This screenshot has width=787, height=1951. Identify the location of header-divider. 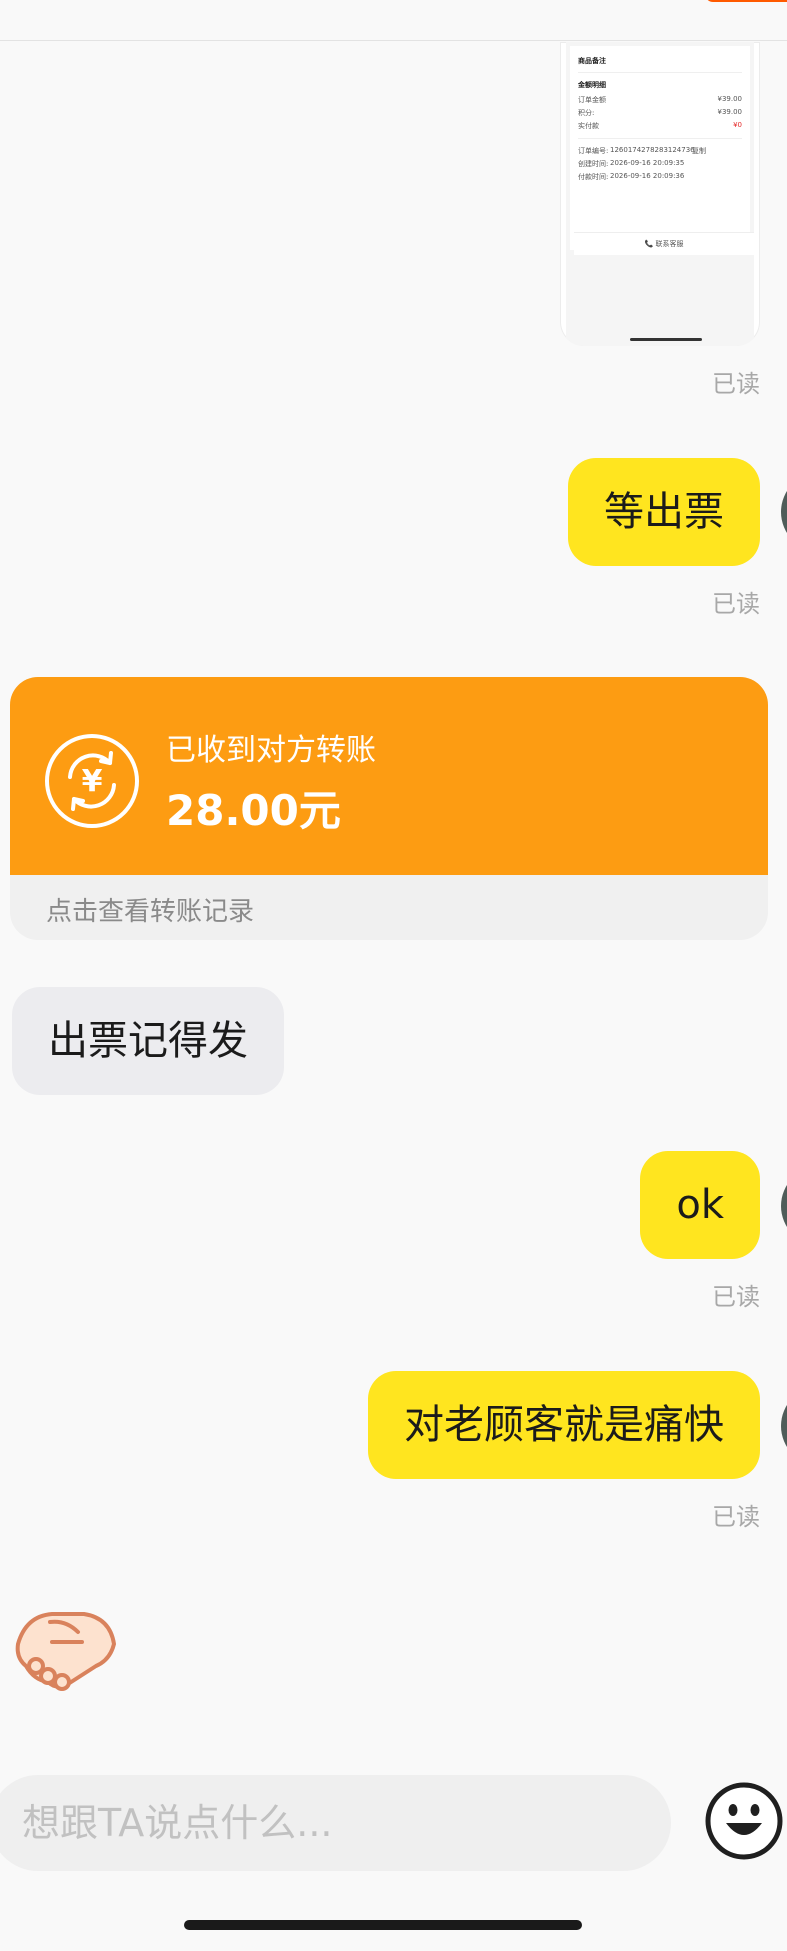
(393, 40).